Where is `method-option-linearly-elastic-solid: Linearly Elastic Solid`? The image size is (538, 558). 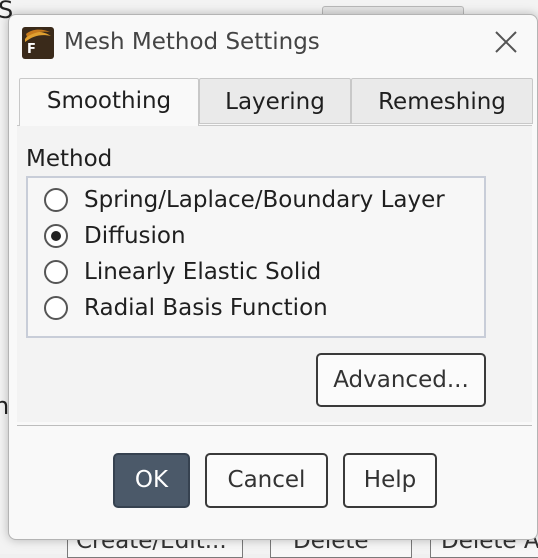 method-option-linearly-elastic-solid: Linearly Elastic Solid is located at coordinates (182, 272).